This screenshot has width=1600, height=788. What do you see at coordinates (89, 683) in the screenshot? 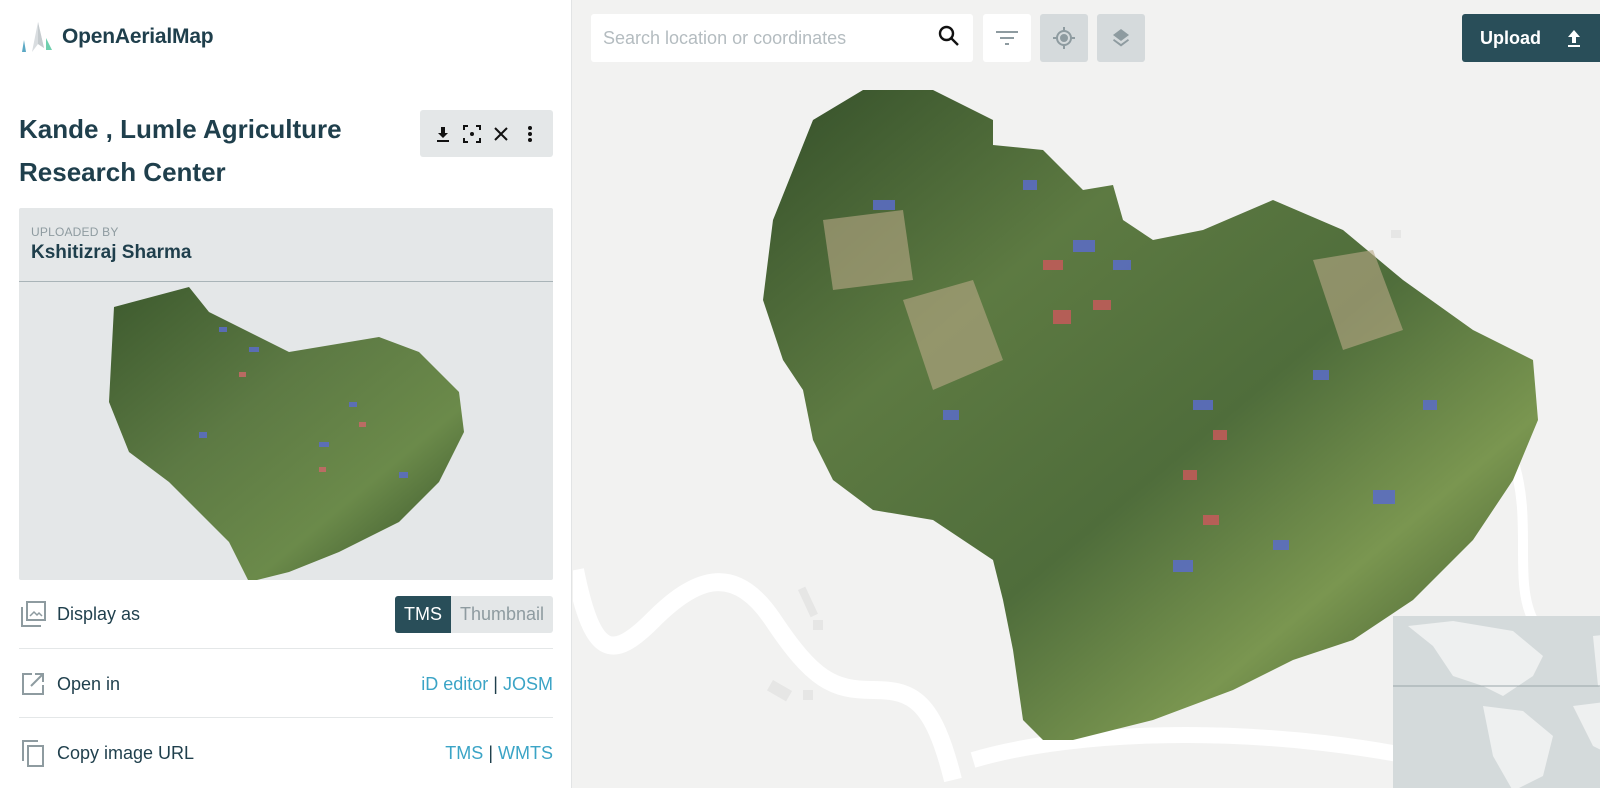
I see `open-in-label: Open in` at bounding box center [89, 683].